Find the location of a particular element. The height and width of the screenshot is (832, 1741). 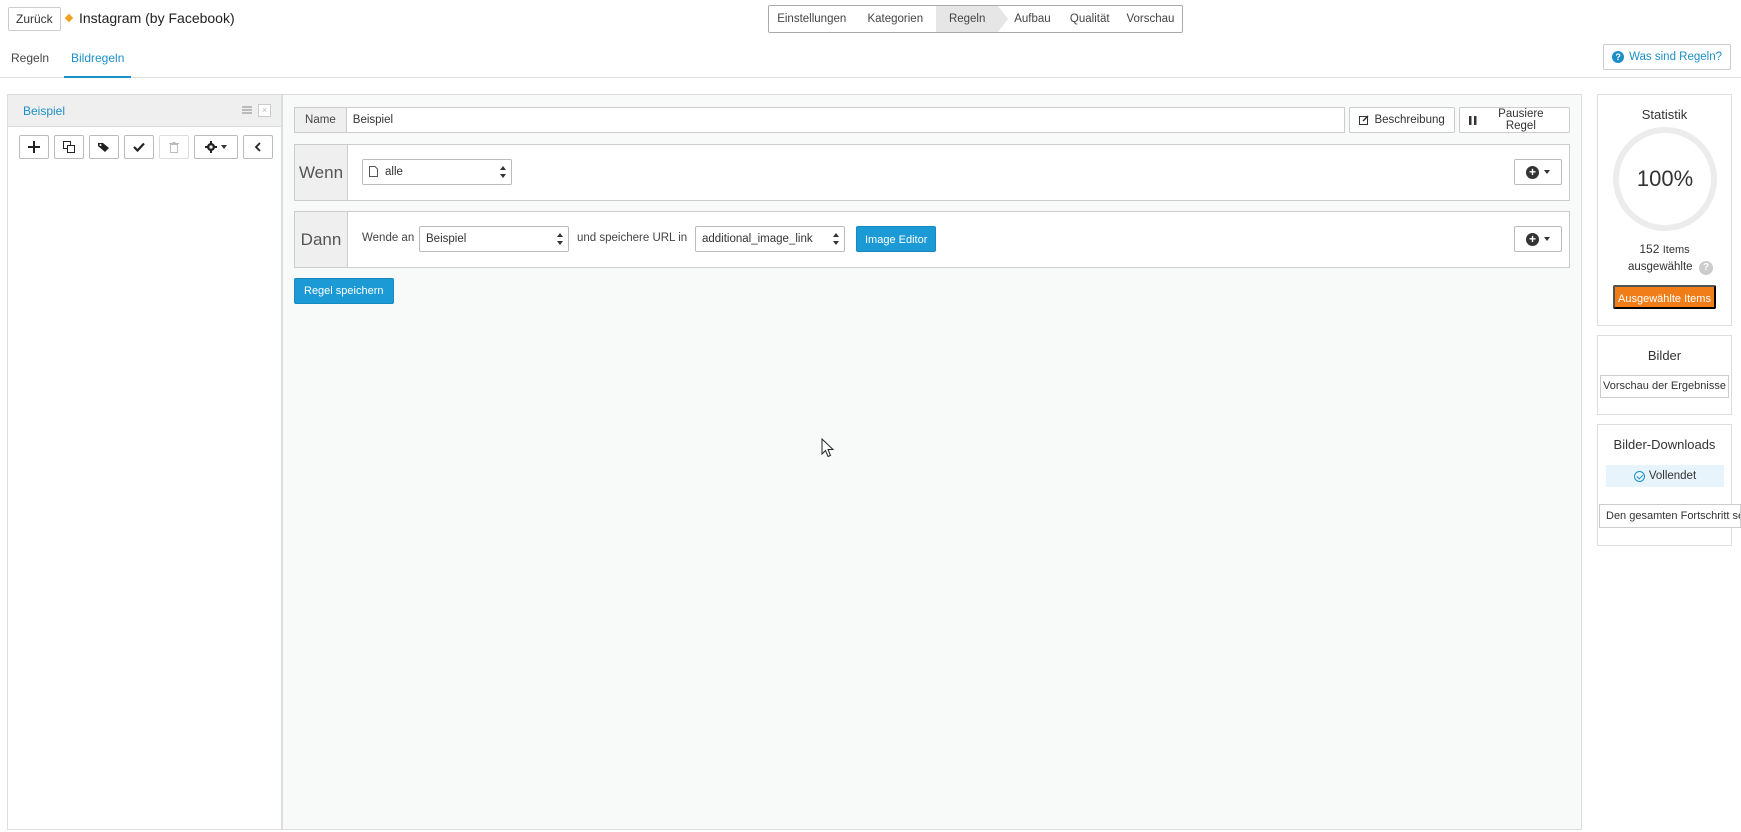

download-status-badge: Vollendet is located at coordinates (1665, 476).